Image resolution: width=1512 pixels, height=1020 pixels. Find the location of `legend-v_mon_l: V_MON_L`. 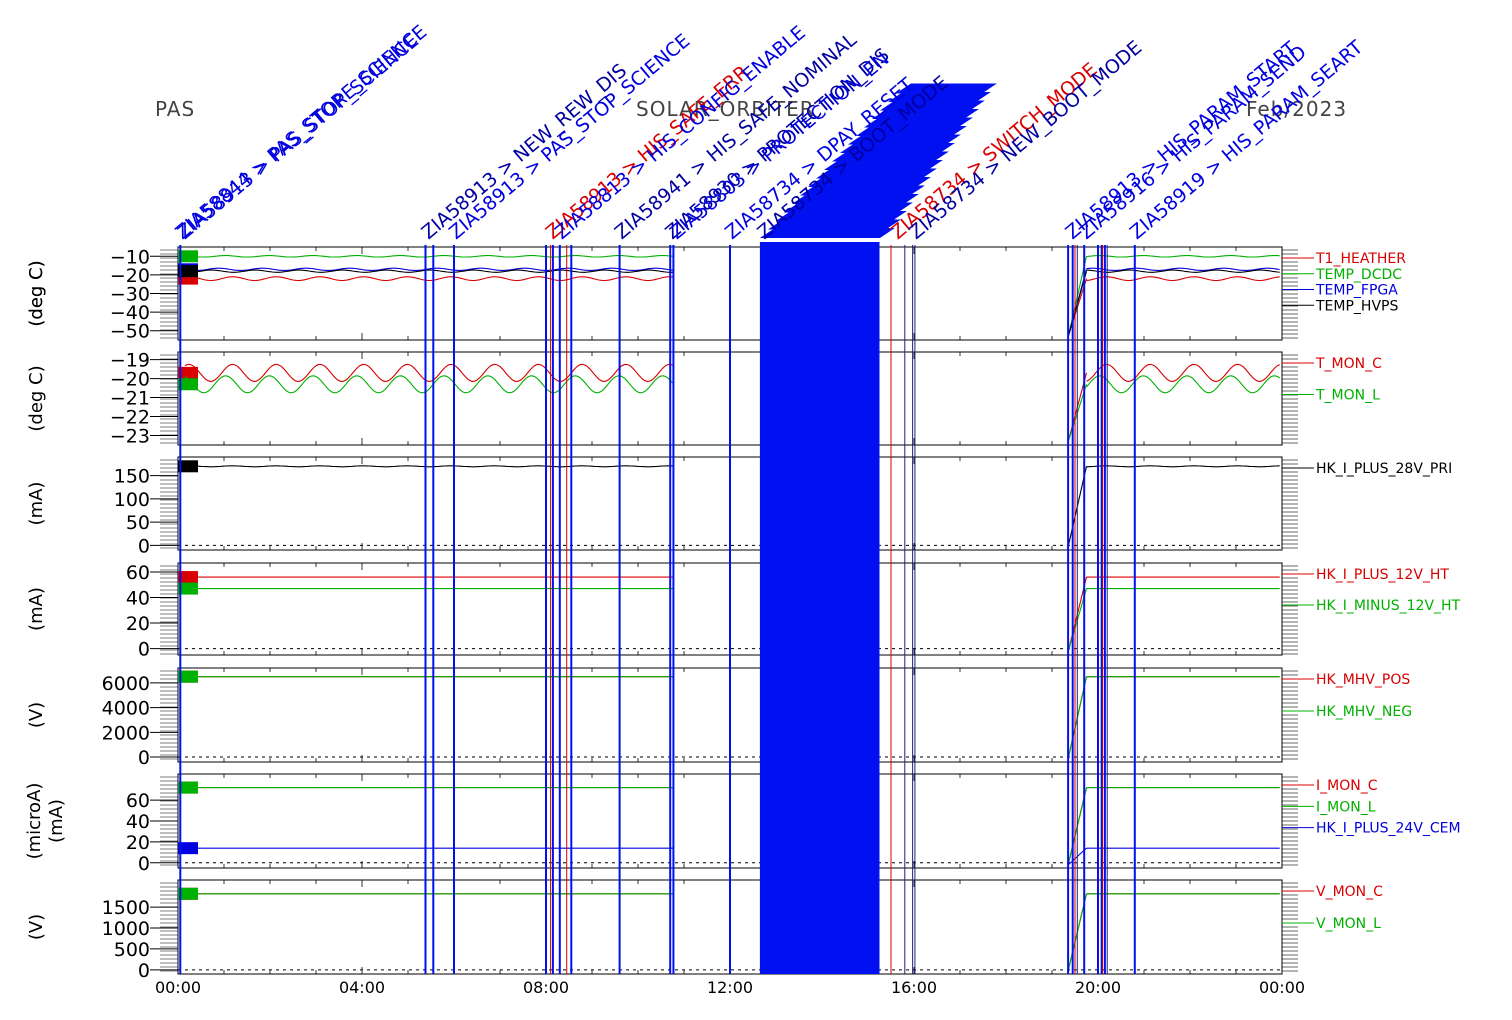

legend-v_mon_l: V_MON_L is located at coordinates (1348, 924).